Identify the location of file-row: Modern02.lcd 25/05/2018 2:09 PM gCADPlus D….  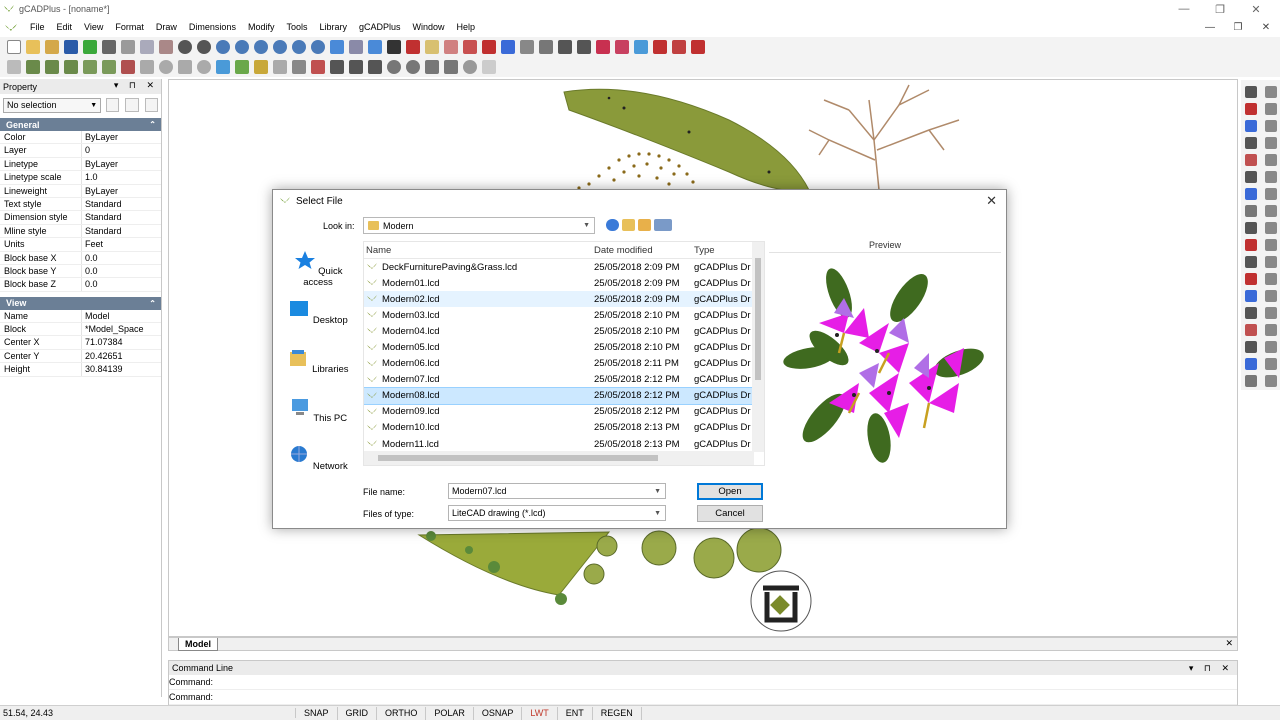
(564, 299).